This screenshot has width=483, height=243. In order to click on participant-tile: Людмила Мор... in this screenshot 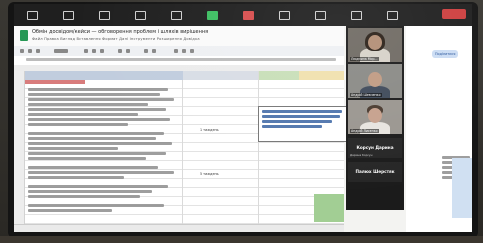, I will do `click(375, 45)`.